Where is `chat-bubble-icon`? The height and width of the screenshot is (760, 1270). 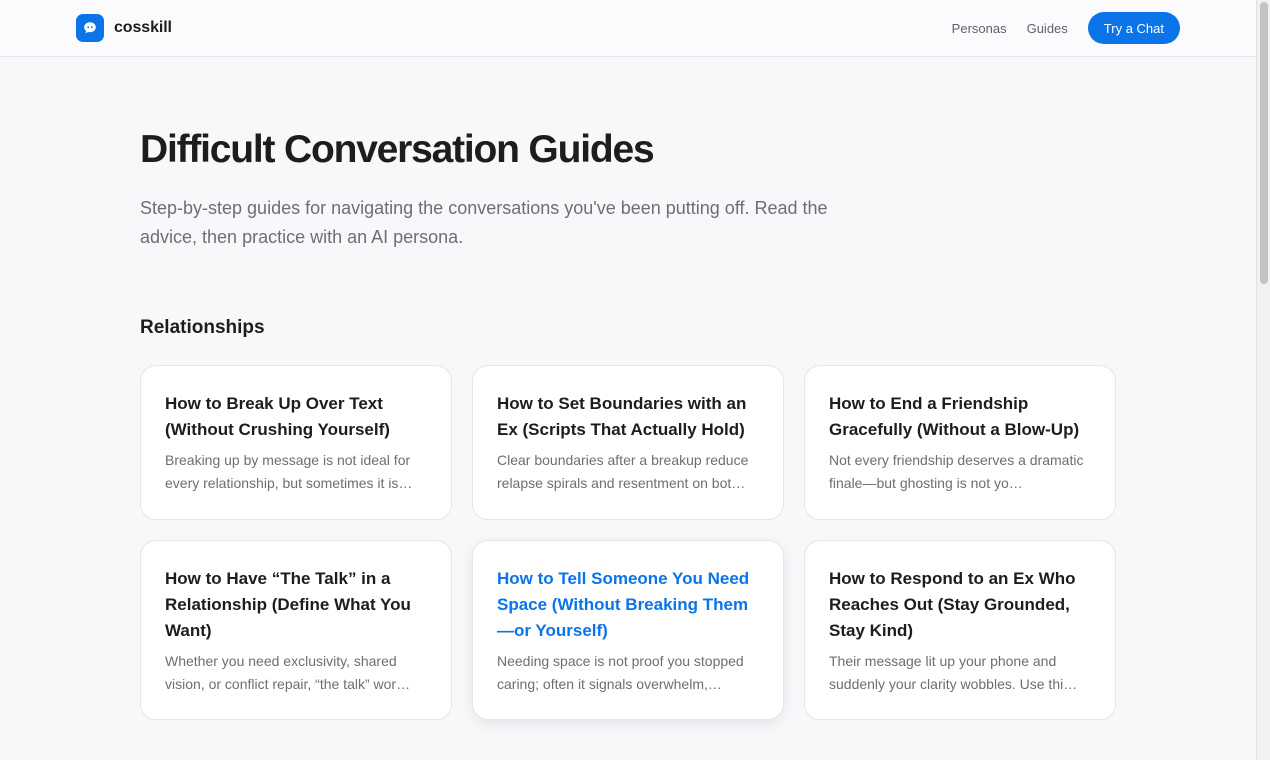 chat-bubble-icon is located at coordinates (90, 28).